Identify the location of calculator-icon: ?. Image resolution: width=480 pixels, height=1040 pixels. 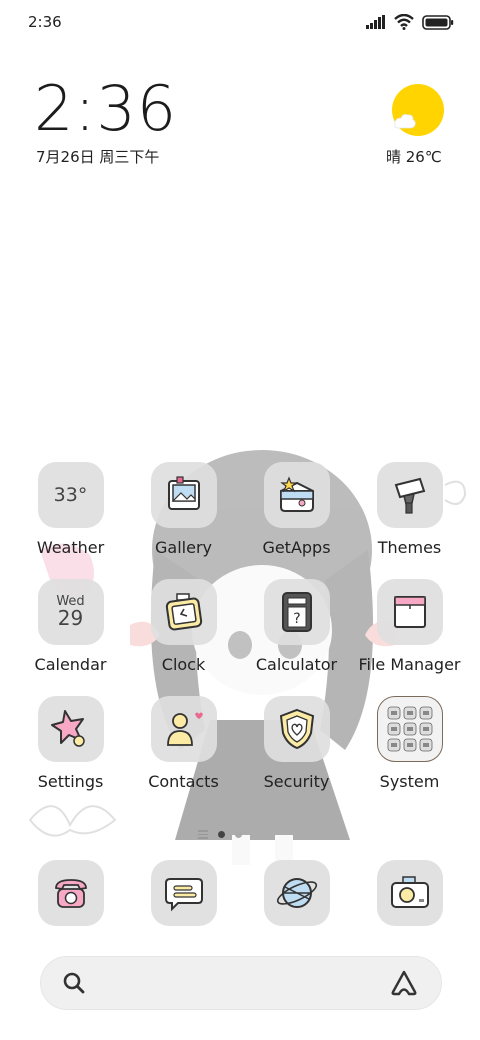
(296, 612).